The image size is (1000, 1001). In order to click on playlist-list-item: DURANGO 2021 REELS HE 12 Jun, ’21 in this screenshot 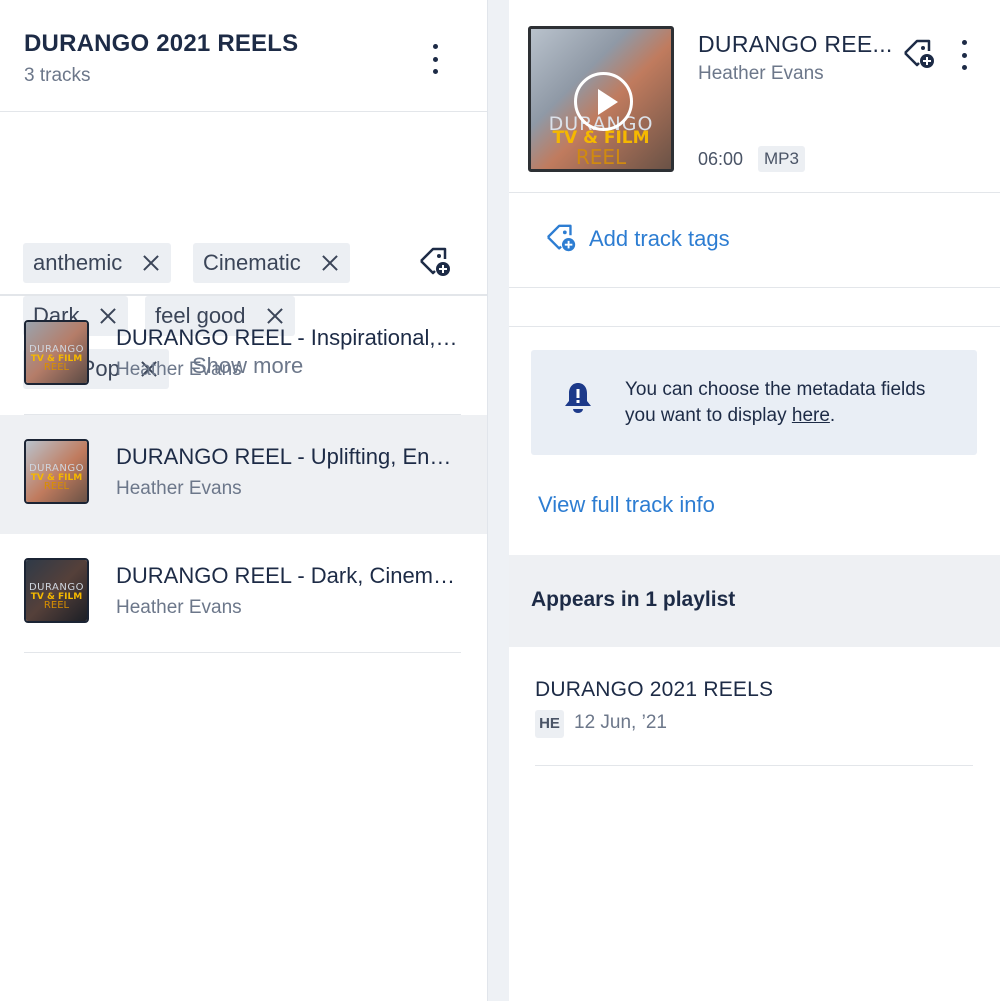, I will do `click(754, 707)`.